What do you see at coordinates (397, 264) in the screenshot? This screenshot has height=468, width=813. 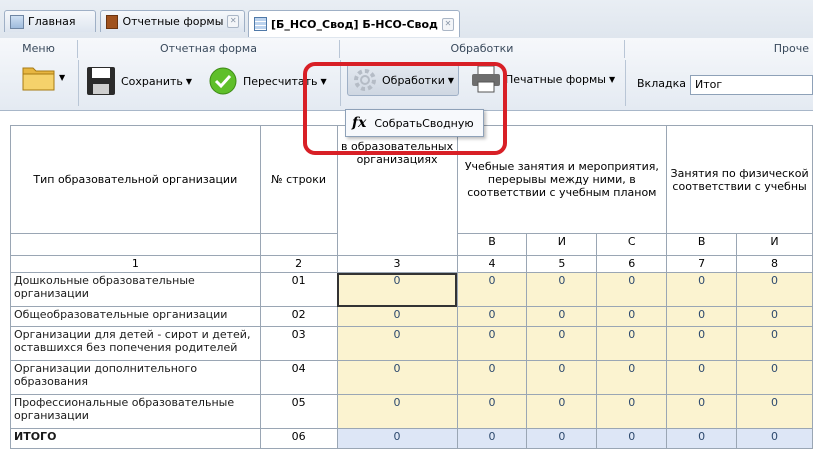 I see `column-number: 3` at bounding box center [397, 264].